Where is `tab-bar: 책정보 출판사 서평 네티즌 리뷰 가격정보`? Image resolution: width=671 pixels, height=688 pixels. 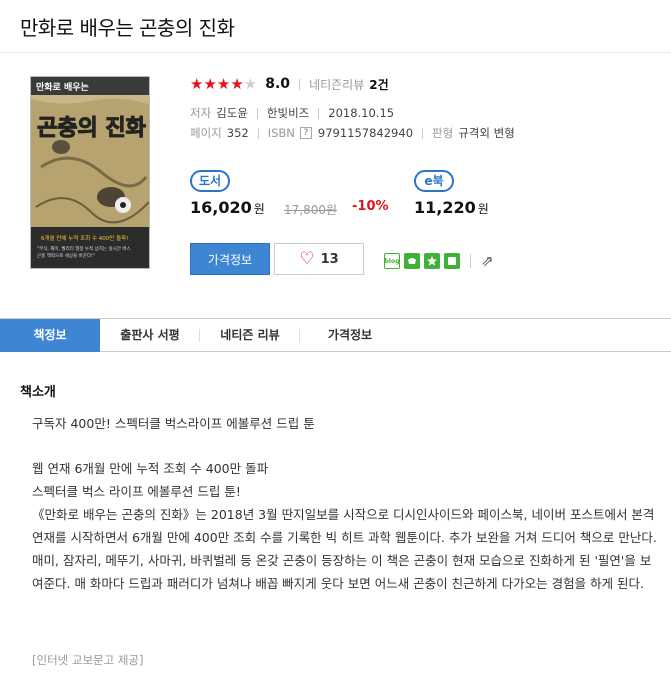
tab-bar: 책정보 출판사 서평 네티즌 리뷰 가격정보 is located at coordinates (335, 335).